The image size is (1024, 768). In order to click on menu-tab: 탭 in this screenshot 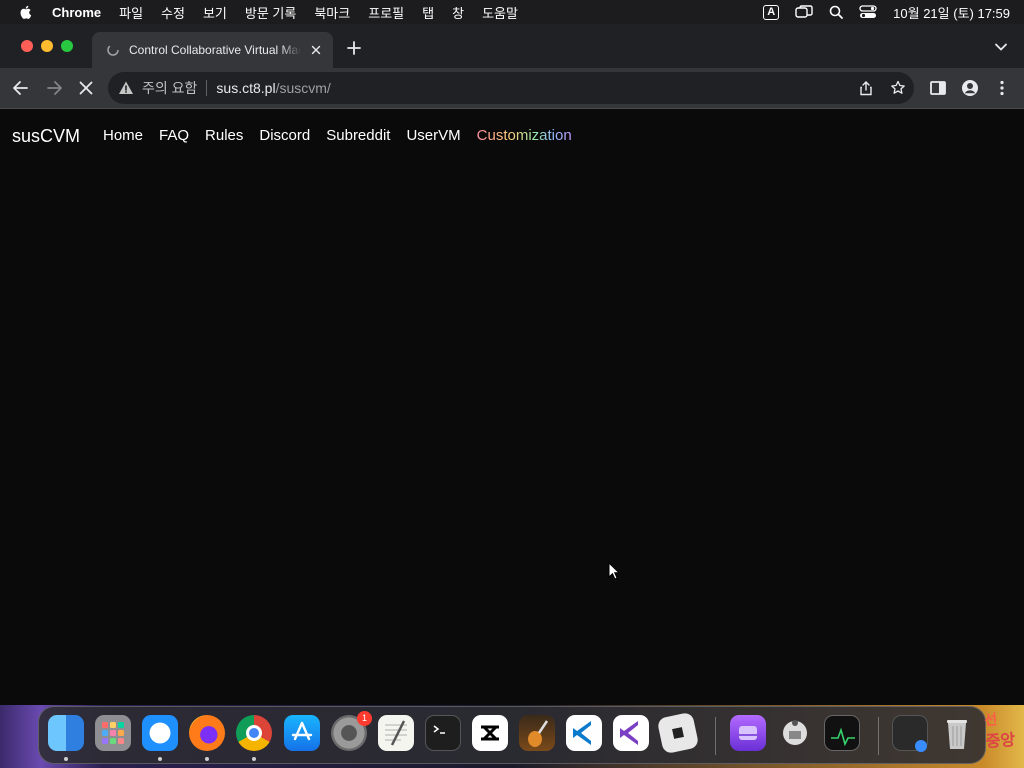, I will do `click(428, 12)`.